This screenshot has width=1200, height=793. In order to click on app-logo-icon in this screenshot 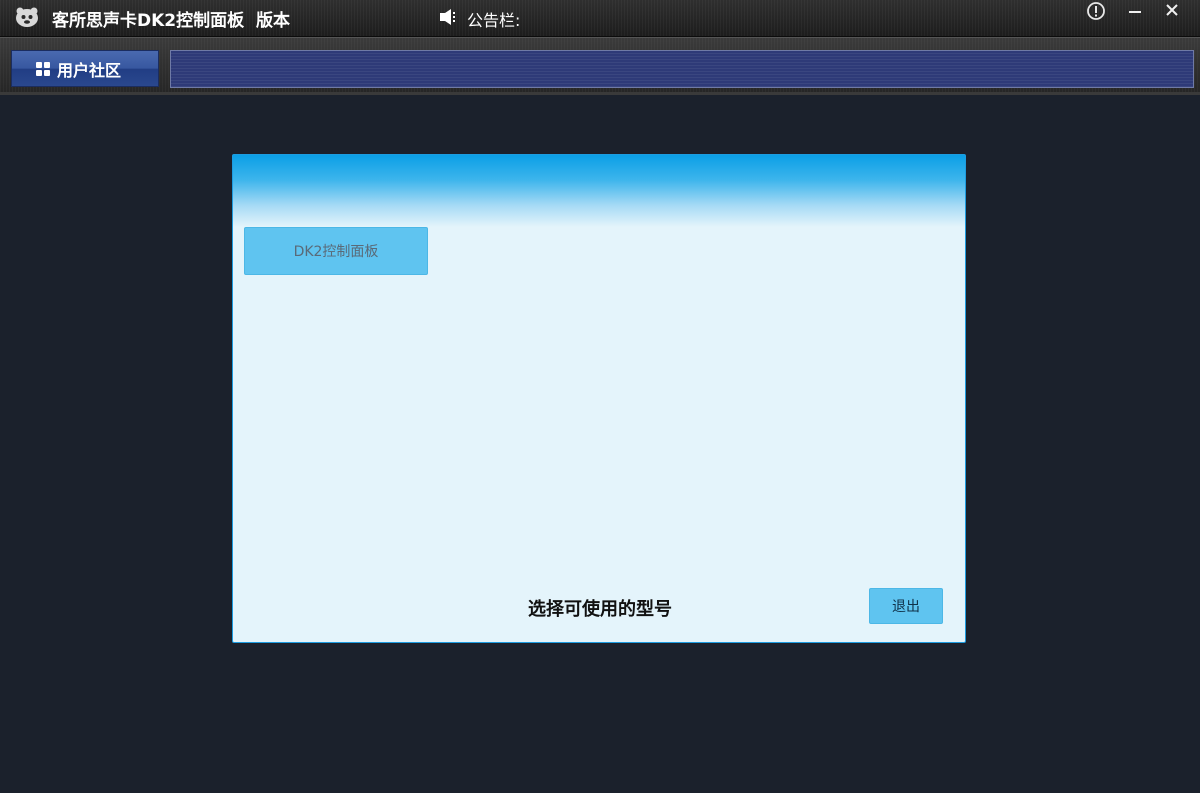, I will do `click(27, 17)`.